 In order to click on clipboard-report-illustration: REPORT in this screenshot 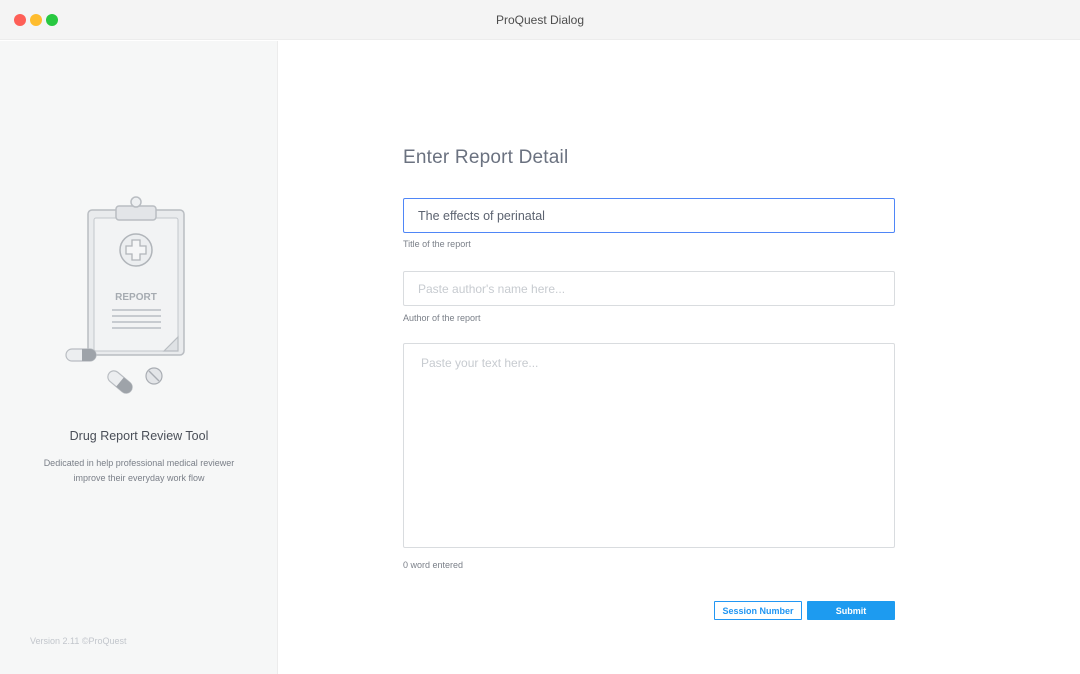, I will do `click(125, 295)`.